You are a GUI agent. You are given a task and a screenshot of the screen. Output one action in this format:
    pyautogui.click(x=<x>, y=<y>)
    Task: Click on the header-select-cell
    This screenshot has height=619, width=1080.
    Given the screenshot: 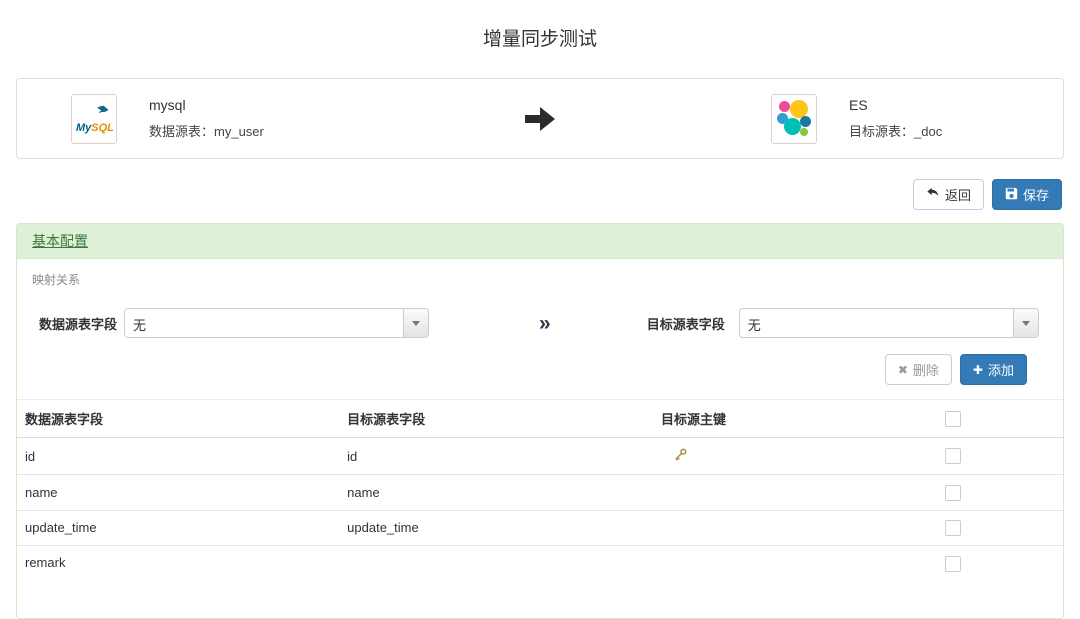 What is the action you would take?
    pyautogui.click(x=1000, y=418)
    